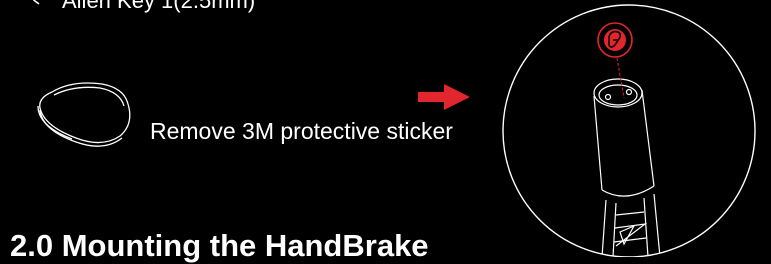  Describe the element at coordinates (444, 97) in the screenshot. I see `arrow-right-icon` at that location.